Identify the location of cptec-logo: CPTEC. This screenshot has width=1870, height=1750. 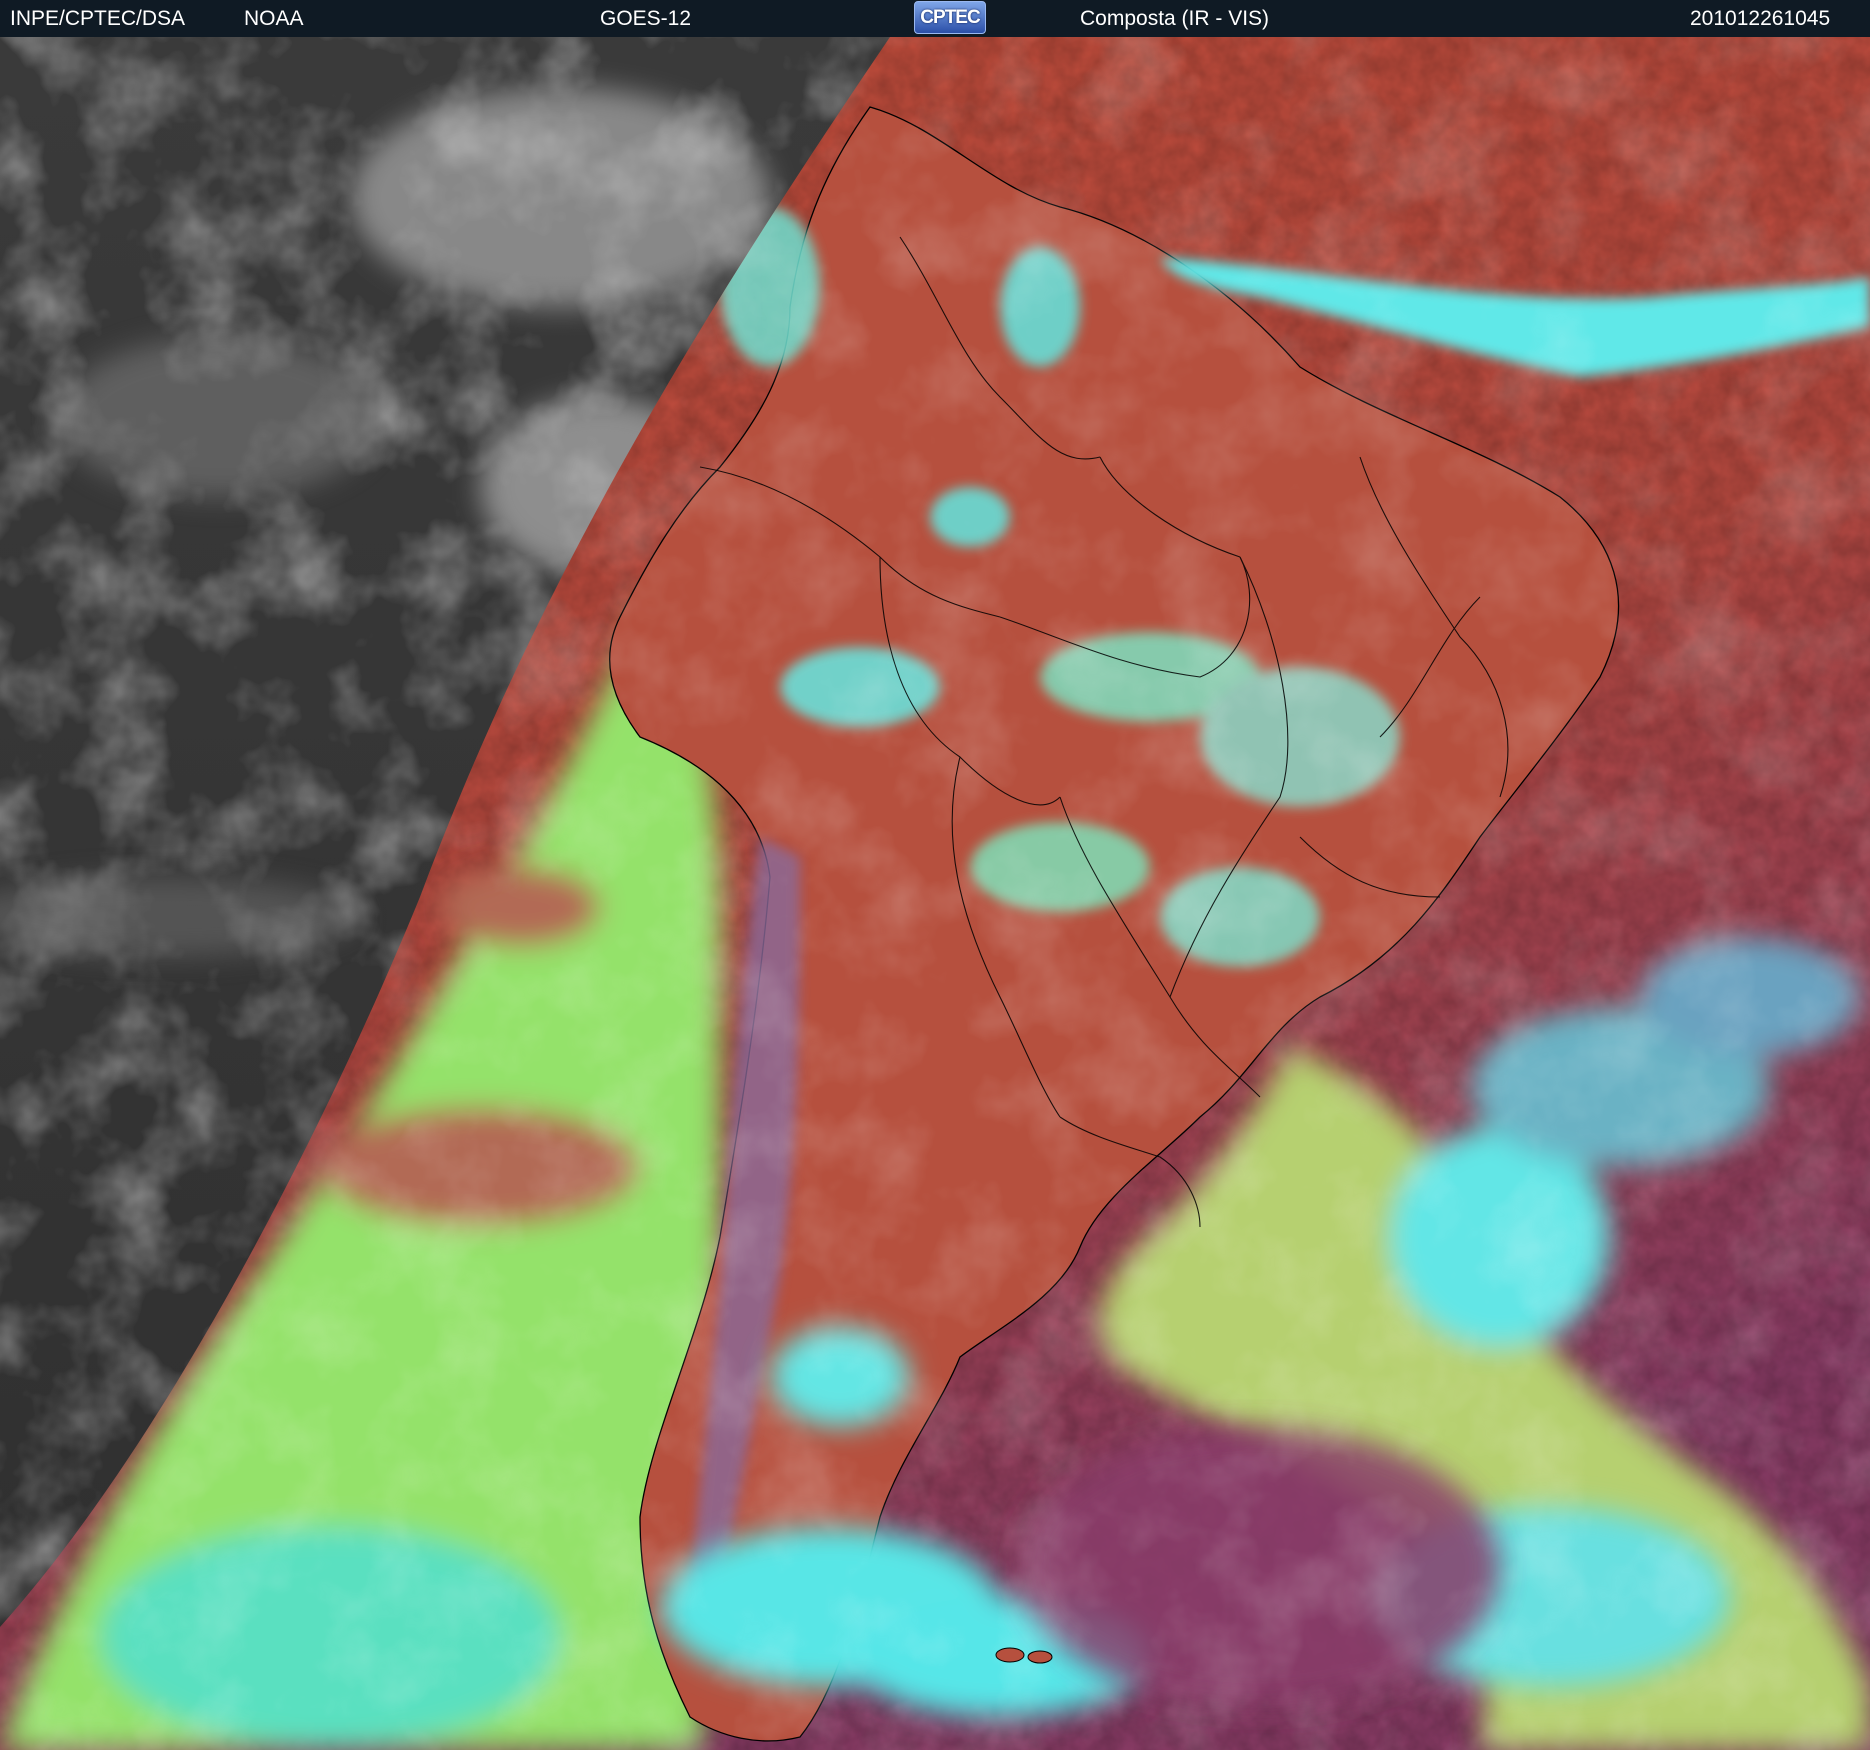
(950, 17).